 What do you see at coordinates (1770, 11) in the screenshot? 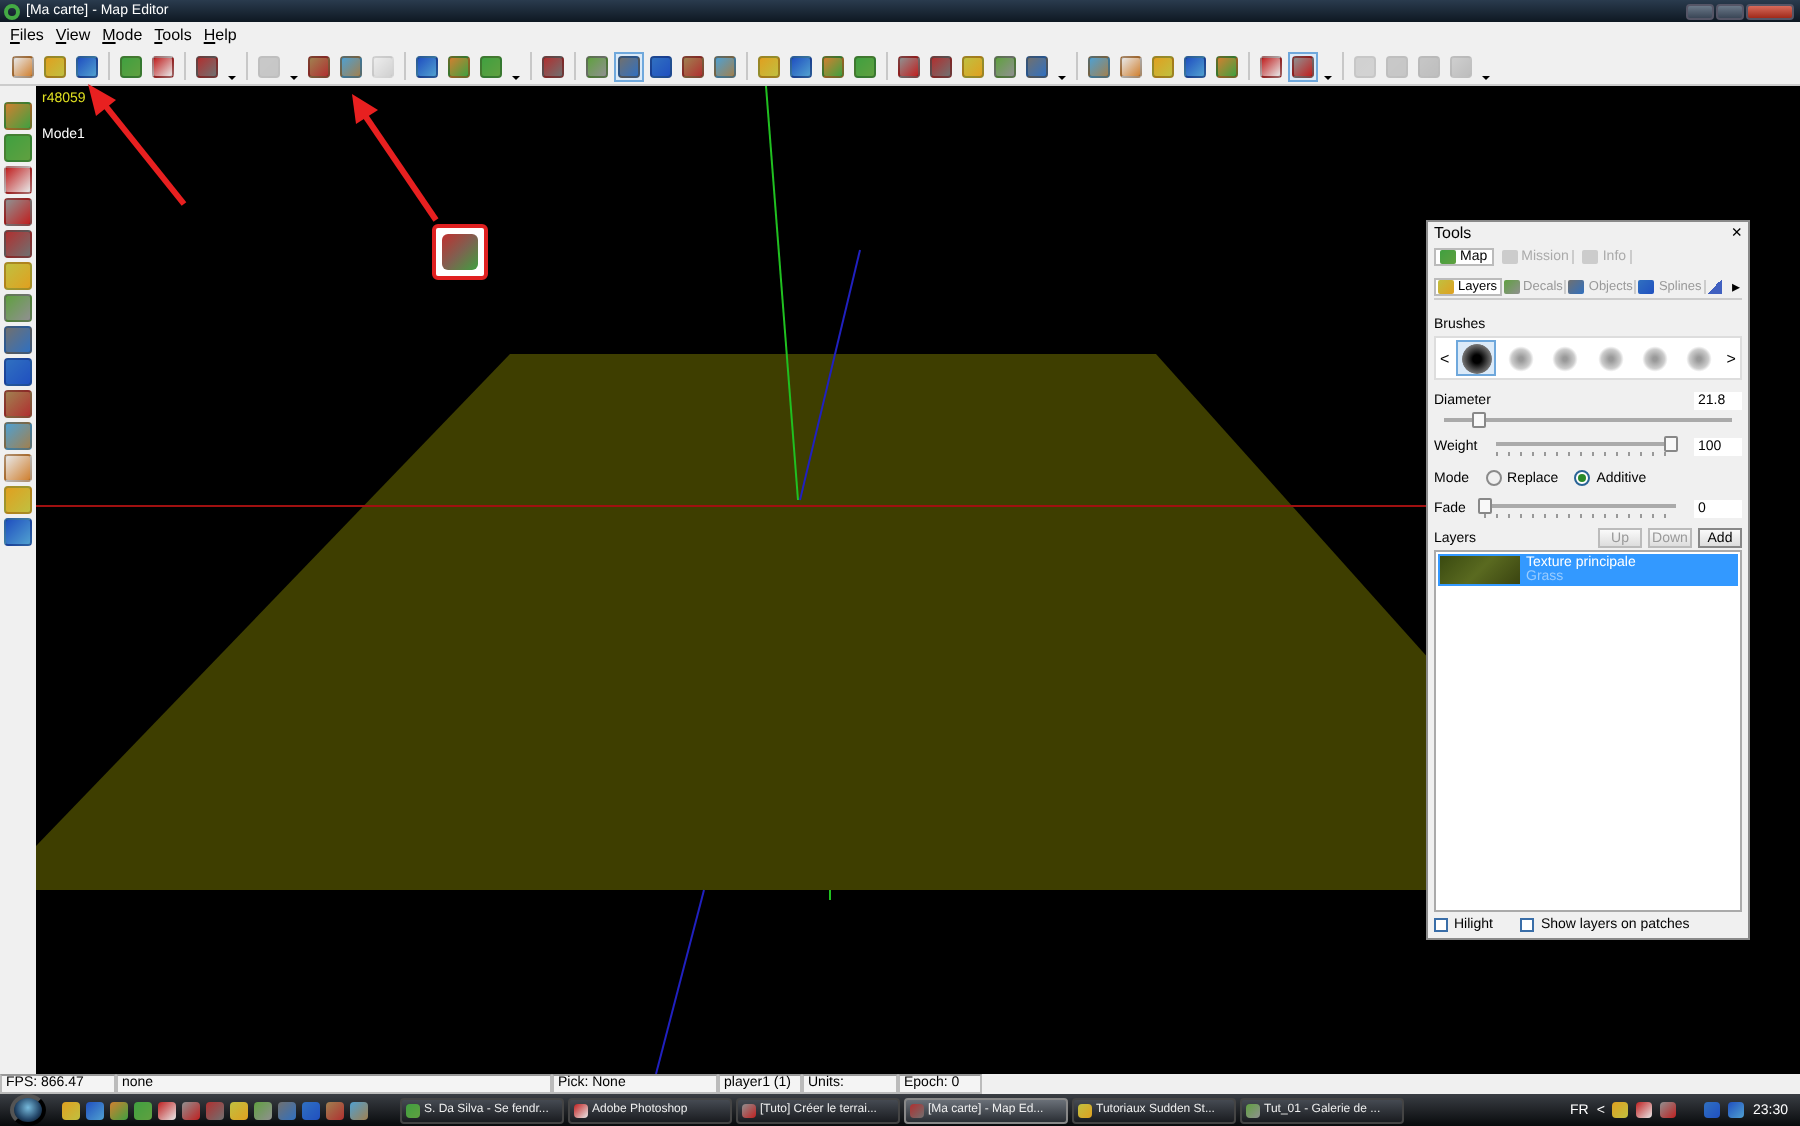
I see `close-button` at bounding box center [1770, 11].